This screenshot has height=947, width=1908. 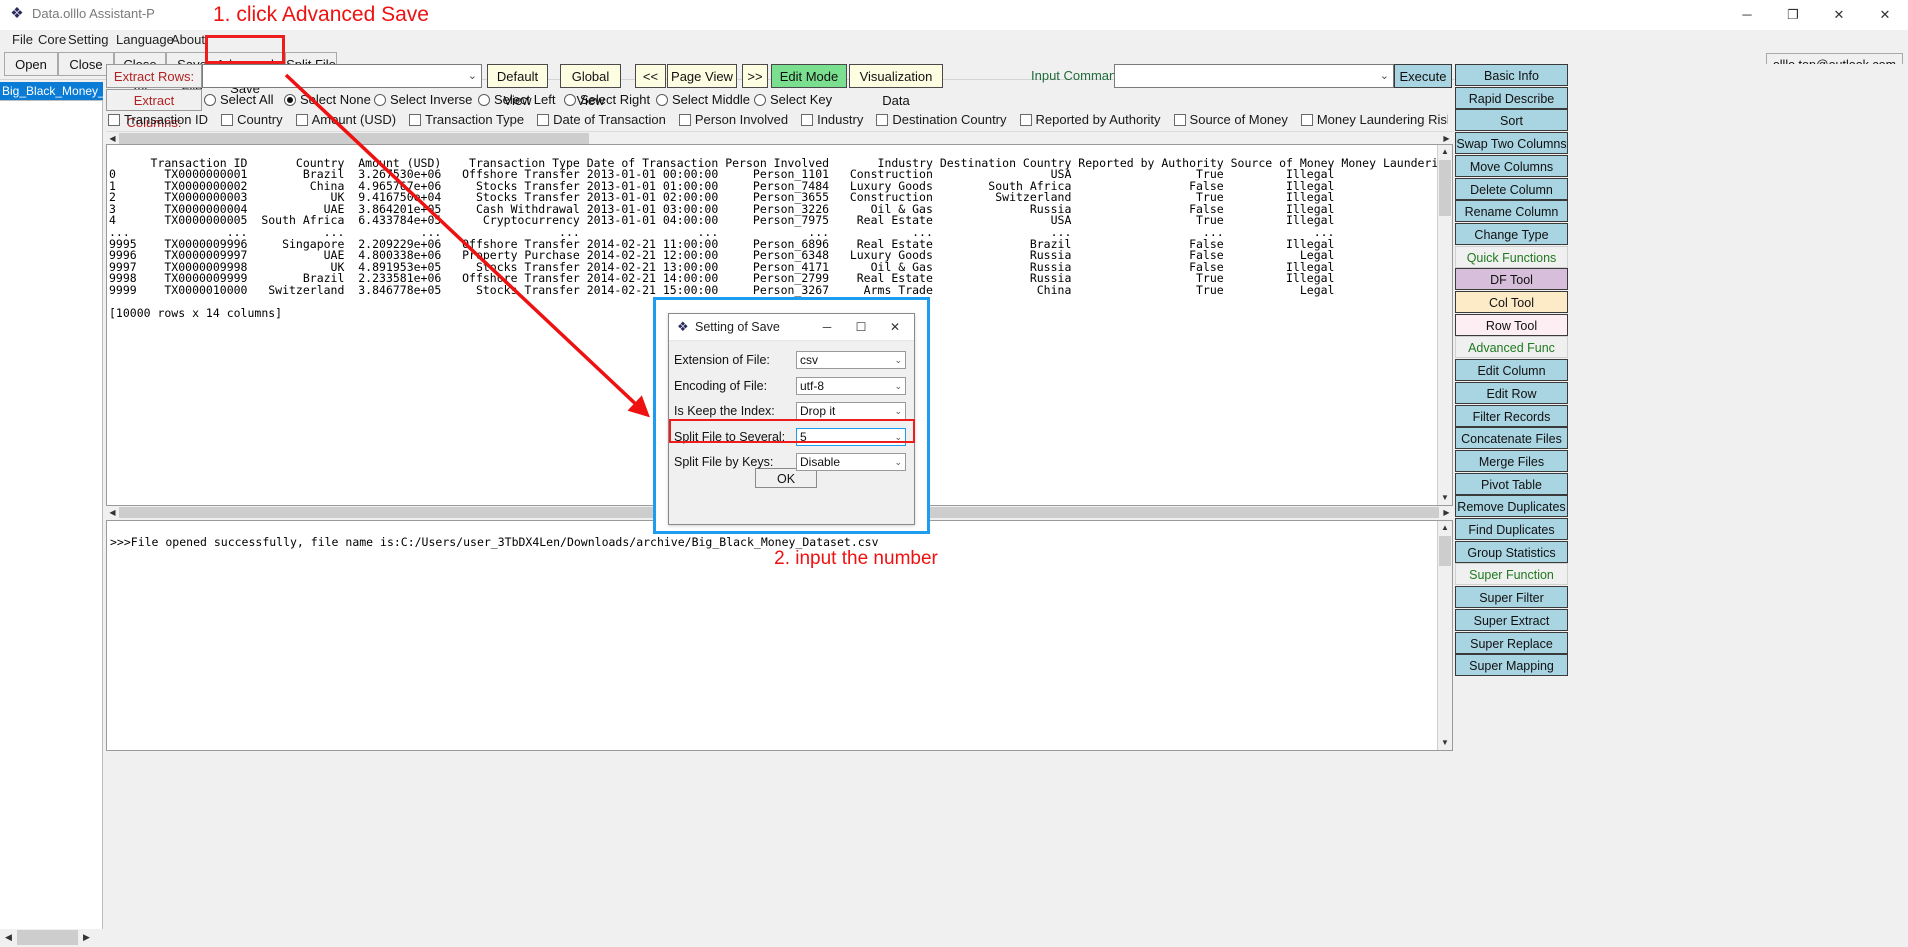 I want to click on sidebar-item-group-statistics: Group Statistics, so click(x=1511, y=551).